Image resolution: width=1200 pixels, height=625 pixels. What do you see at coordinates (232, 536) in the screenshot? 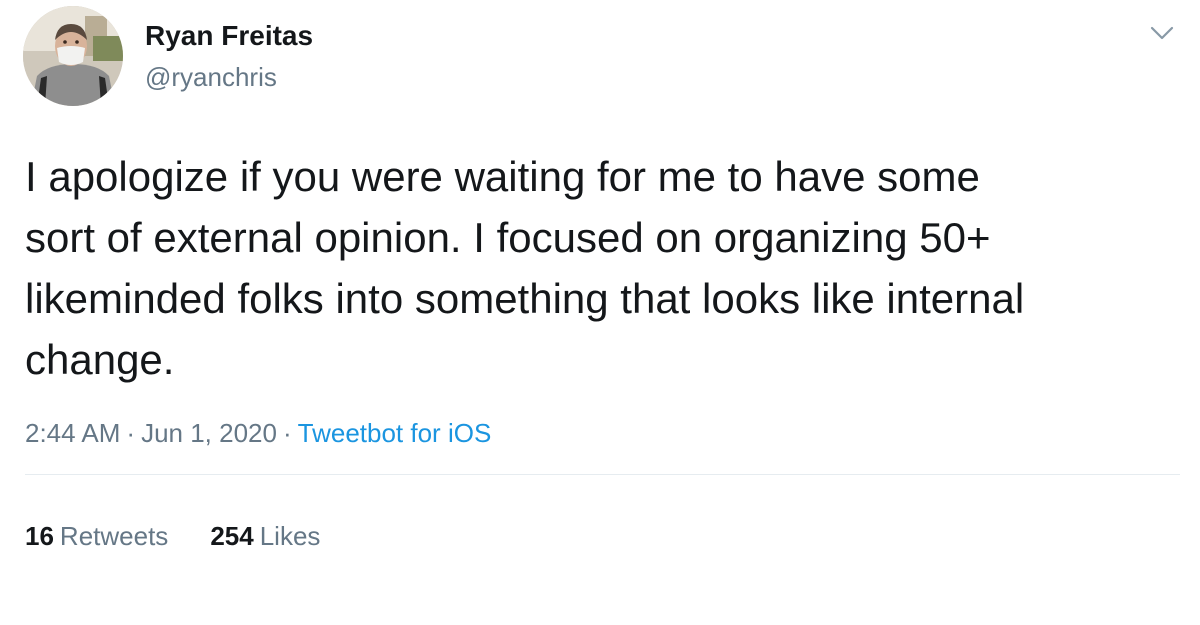
I see `likes-count: 254` at bounding box center [232, 536].